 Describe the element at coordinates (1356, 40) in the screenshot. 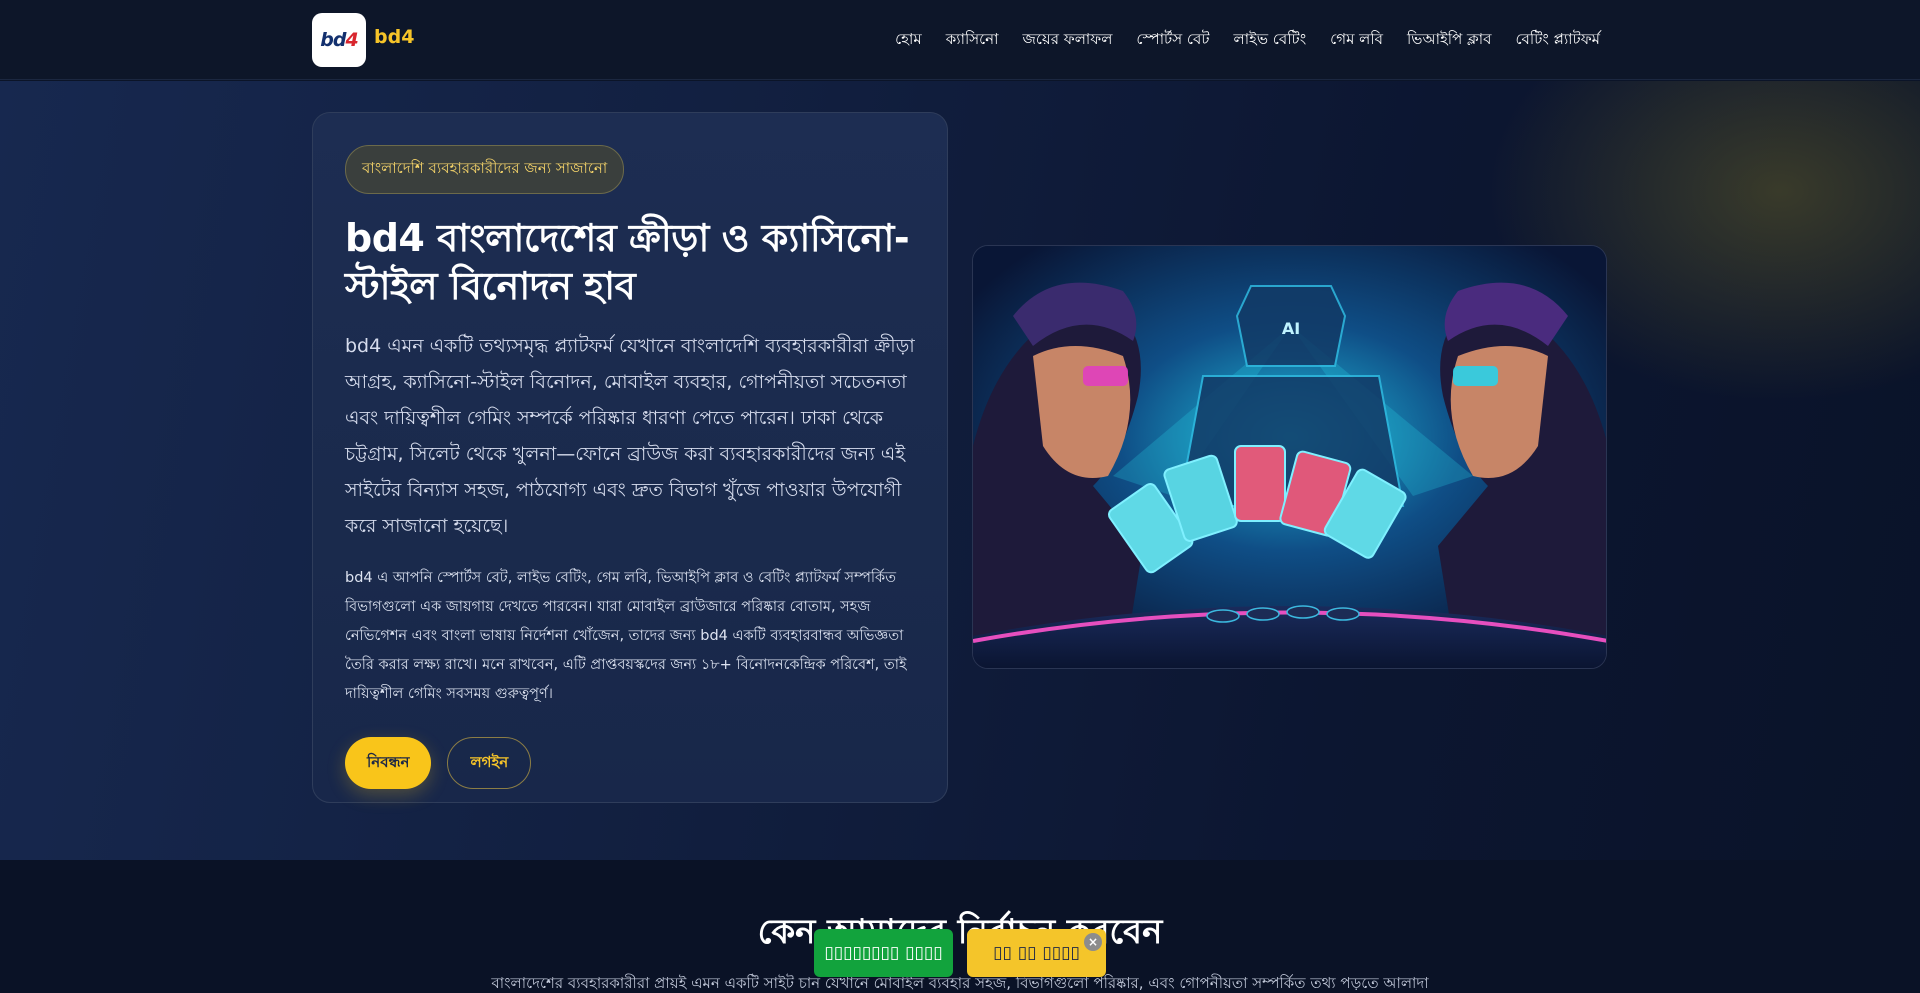

I see `nav-game-lobby: গেম লবি` at that location.